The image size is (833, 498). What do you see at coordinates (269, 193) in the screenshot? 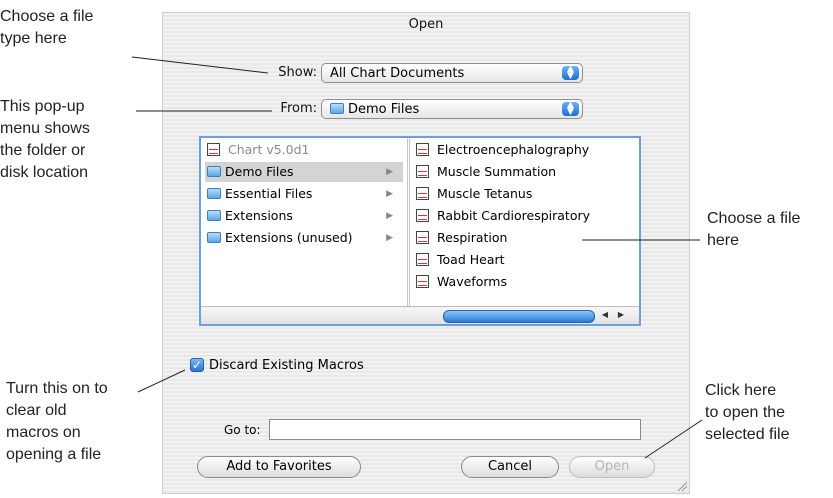
I see `list-item-label: Essential Files` at bounding box center [269, 193].